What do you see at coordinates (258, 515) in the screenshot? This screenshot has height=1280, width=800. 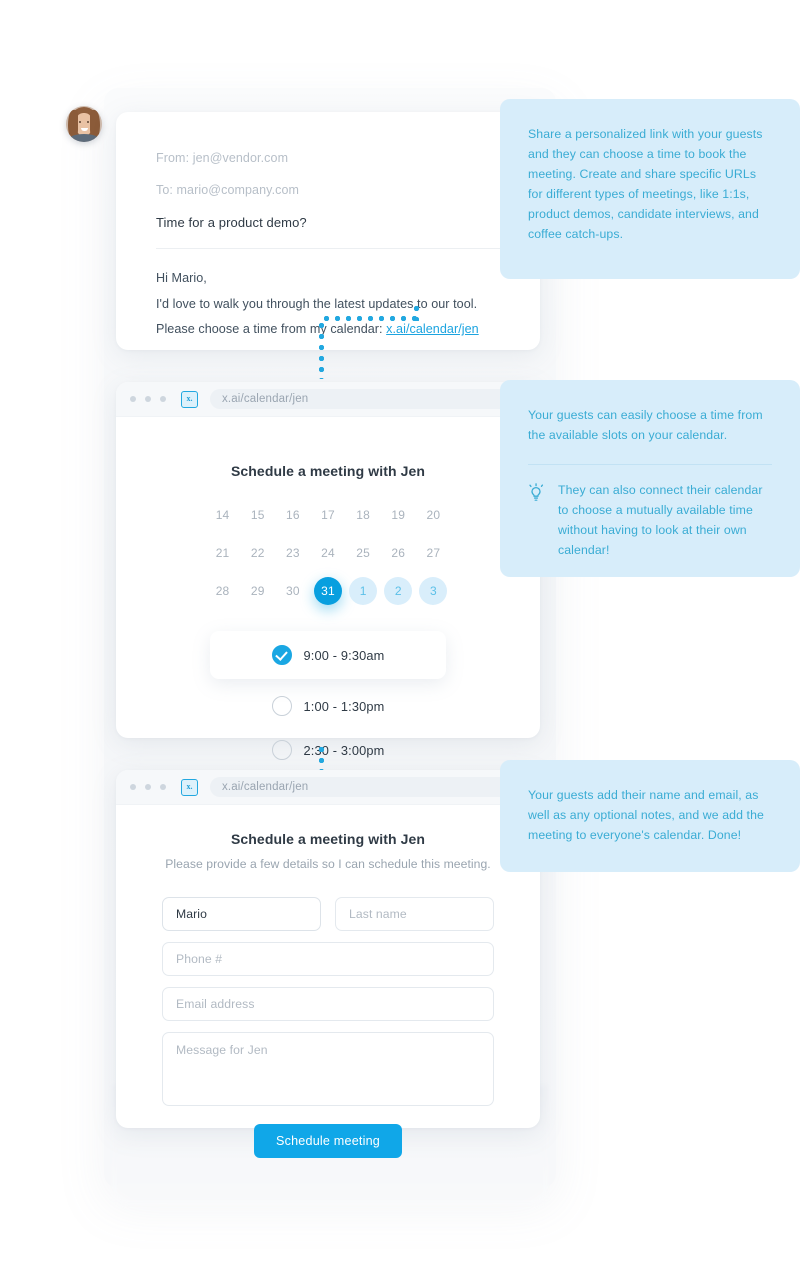 I see `calendar-day-15: 15` at bounding box center [258, 515].